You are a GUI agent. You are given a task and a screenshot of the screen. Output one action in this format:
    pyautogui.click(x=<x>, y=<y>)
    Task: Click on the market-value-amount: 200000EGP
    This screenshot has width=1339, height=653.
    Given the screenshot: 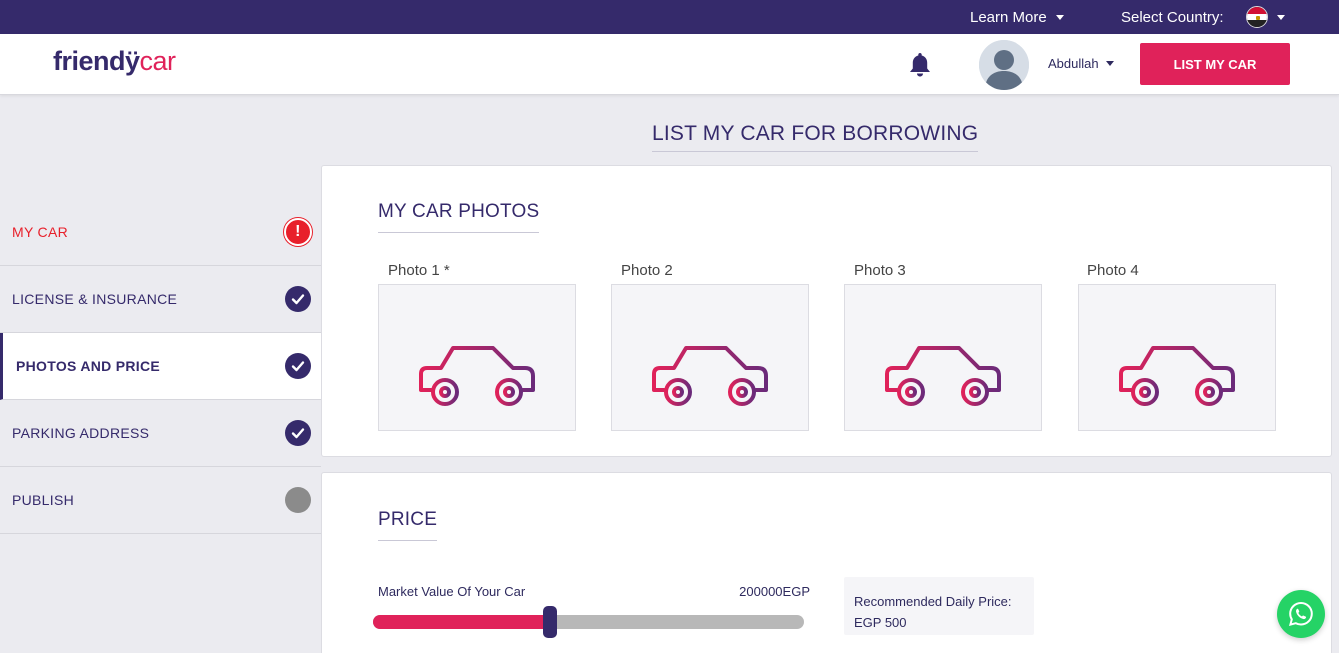 What is the action you would take?
    pyautogui.click(x=774, y=591)
    